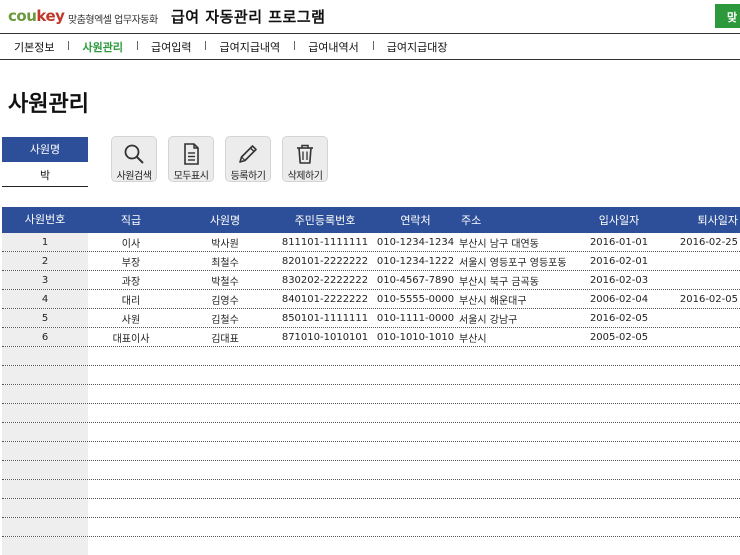 The height and width of the screenshot is (555, 740). I want to click on cell-contact: 010-5555-0000, so click(415, 299).